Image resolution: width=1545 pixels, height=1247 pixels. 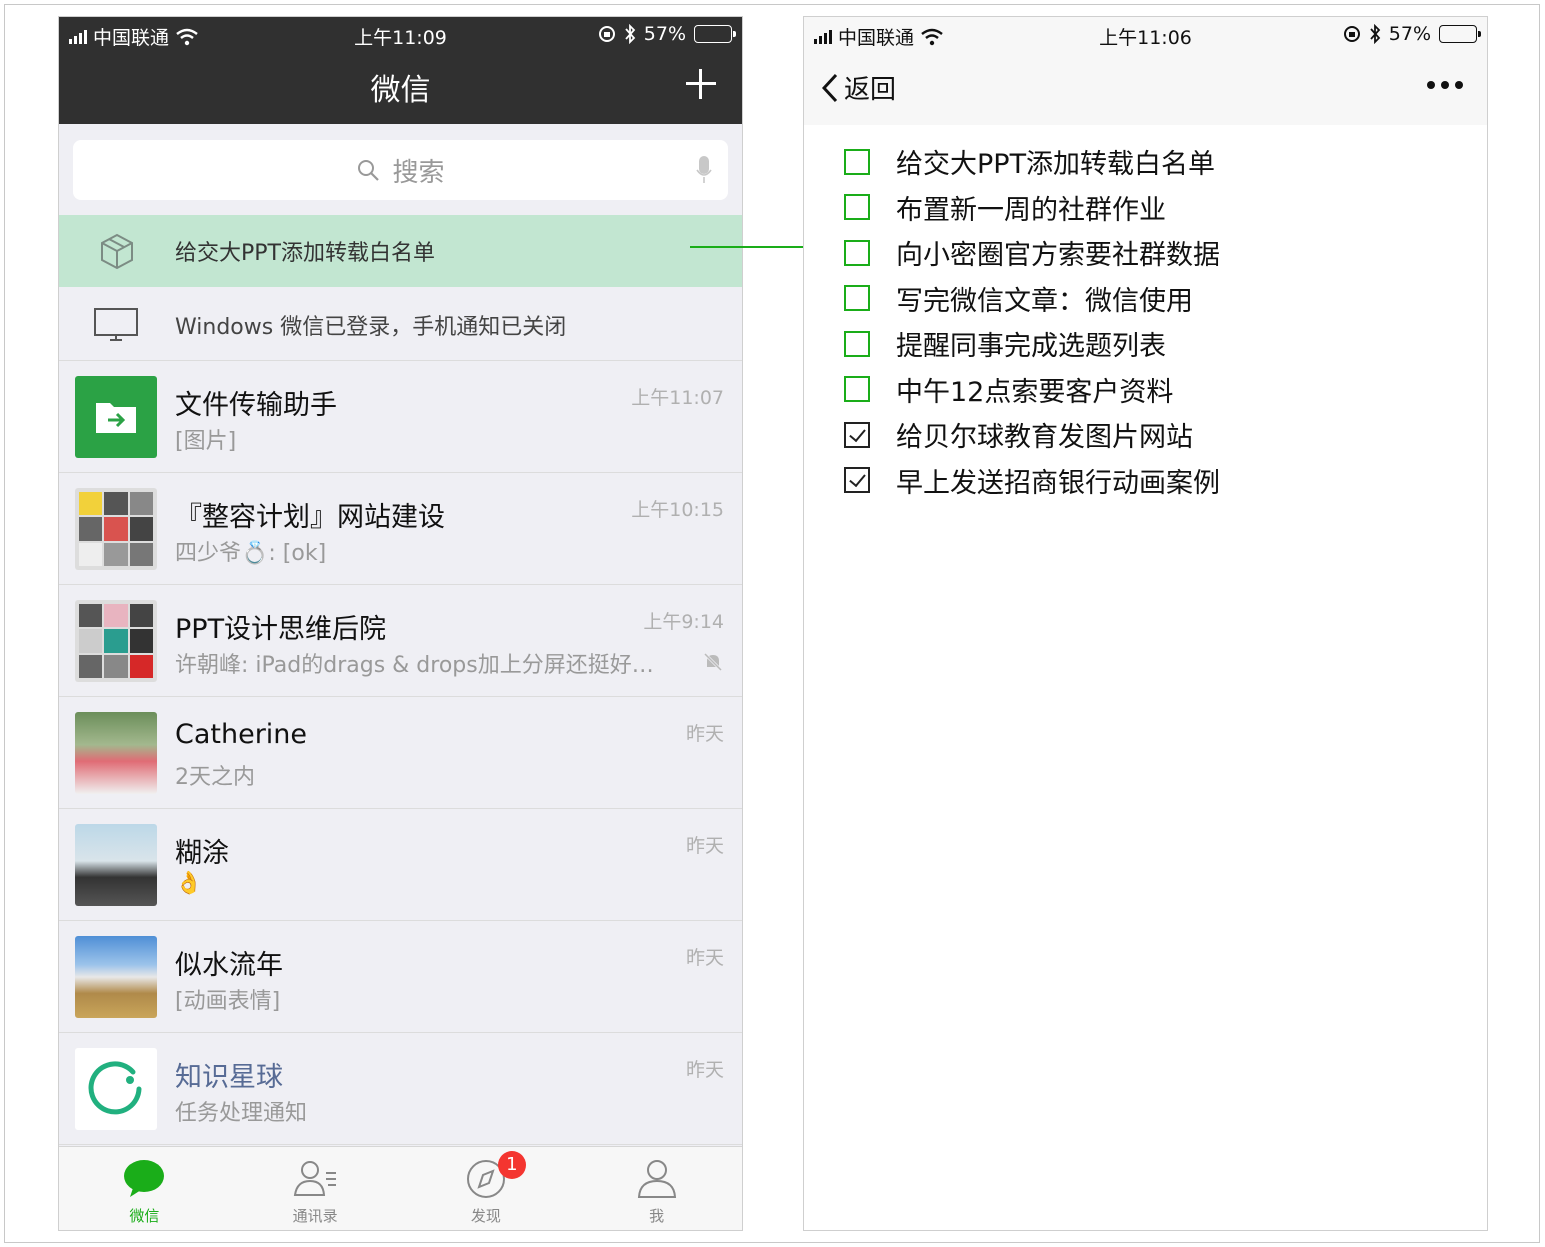 I want to click on chat-row-contact: 似水流年 [动画表情] 昨天, so click(x=400, y=977).